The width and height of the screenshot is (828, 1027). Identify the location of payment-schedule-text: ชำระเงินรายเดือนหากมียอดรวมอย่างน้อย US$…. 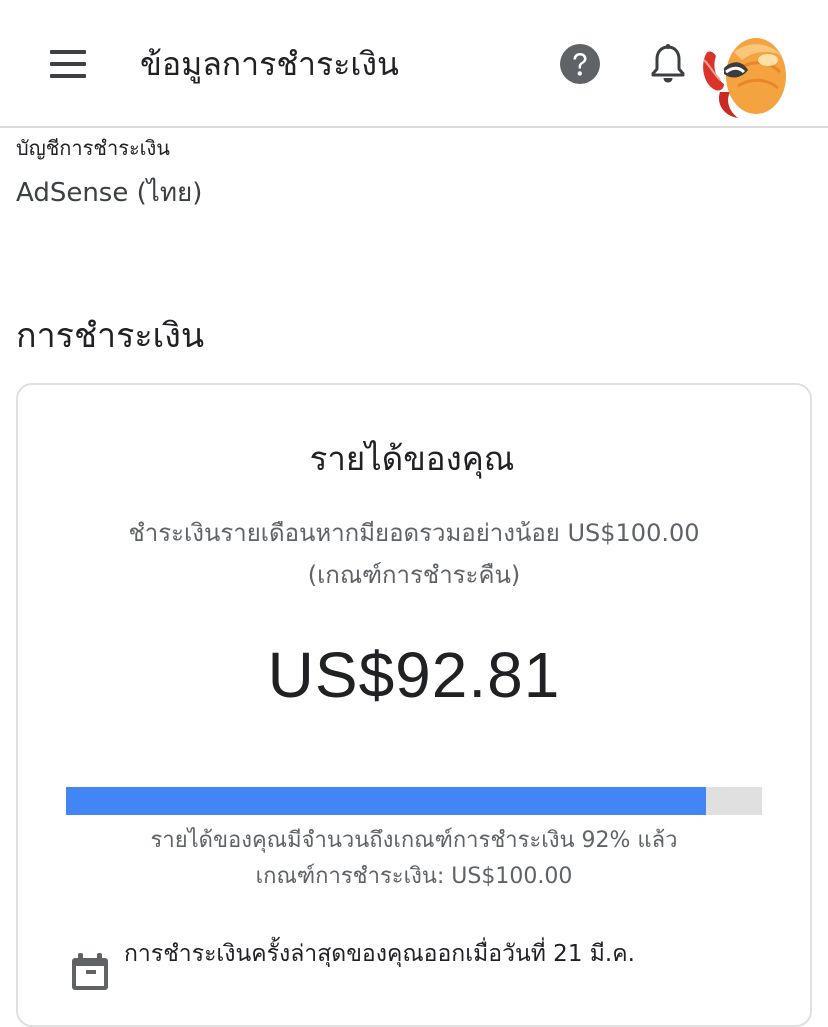
(414, 533).